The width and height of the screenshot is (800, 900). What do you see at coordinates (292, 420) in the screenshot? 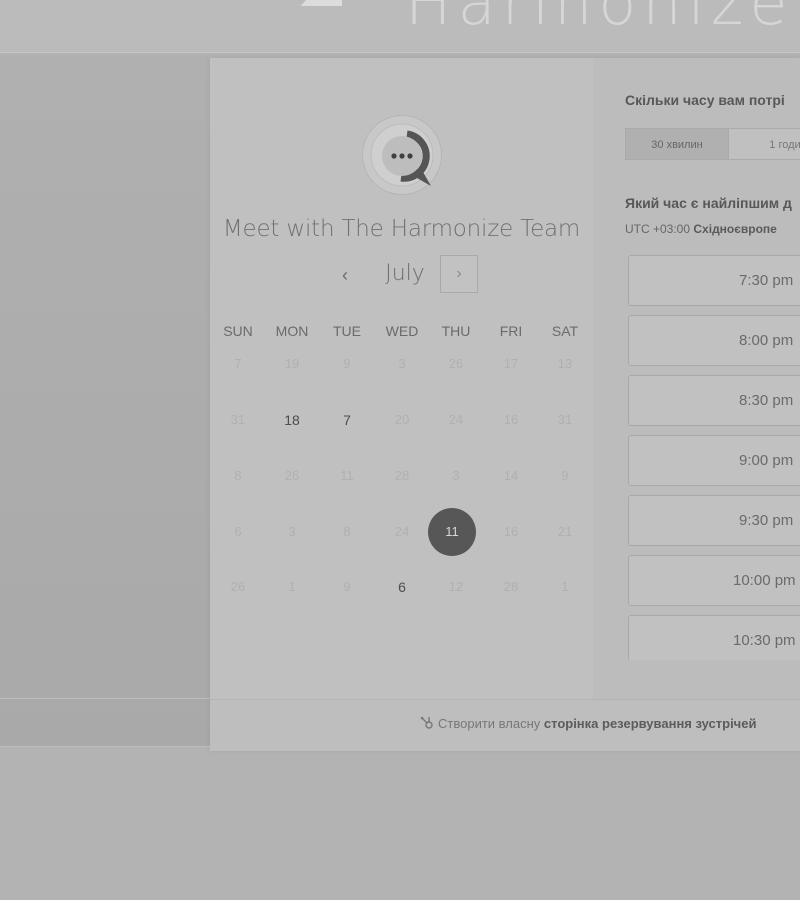
I see `calendar-day-available: 18` at bounding box center [292, 420].